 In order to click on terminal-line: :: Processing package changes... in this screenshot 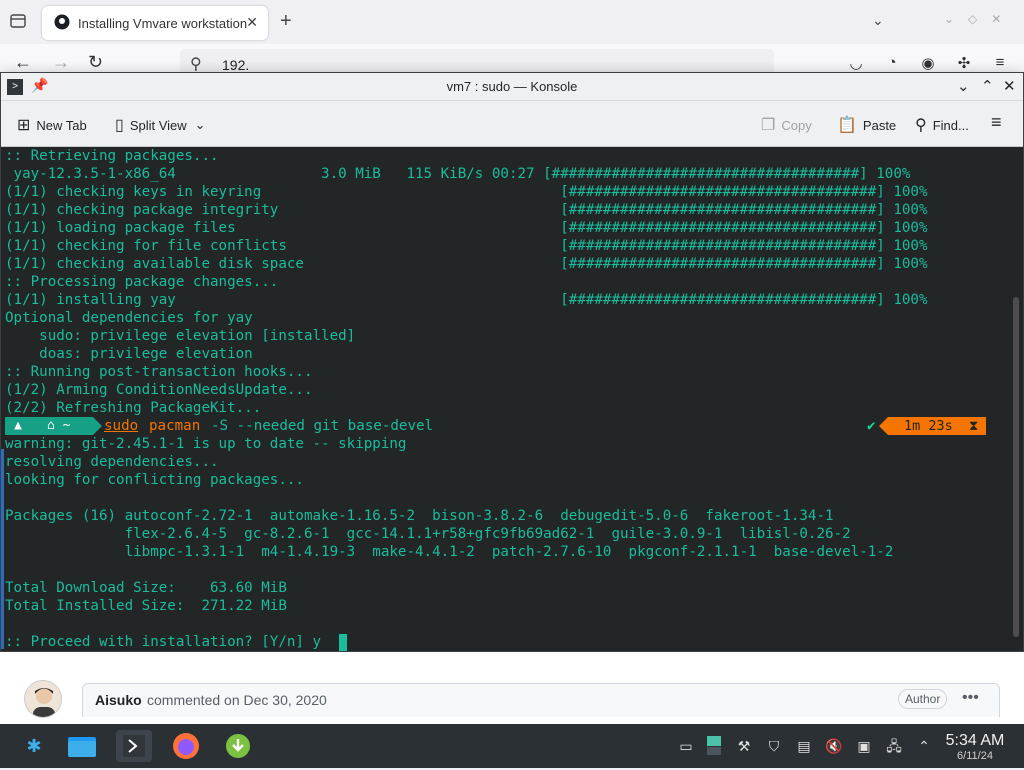, I will do `click(142, 282)`.